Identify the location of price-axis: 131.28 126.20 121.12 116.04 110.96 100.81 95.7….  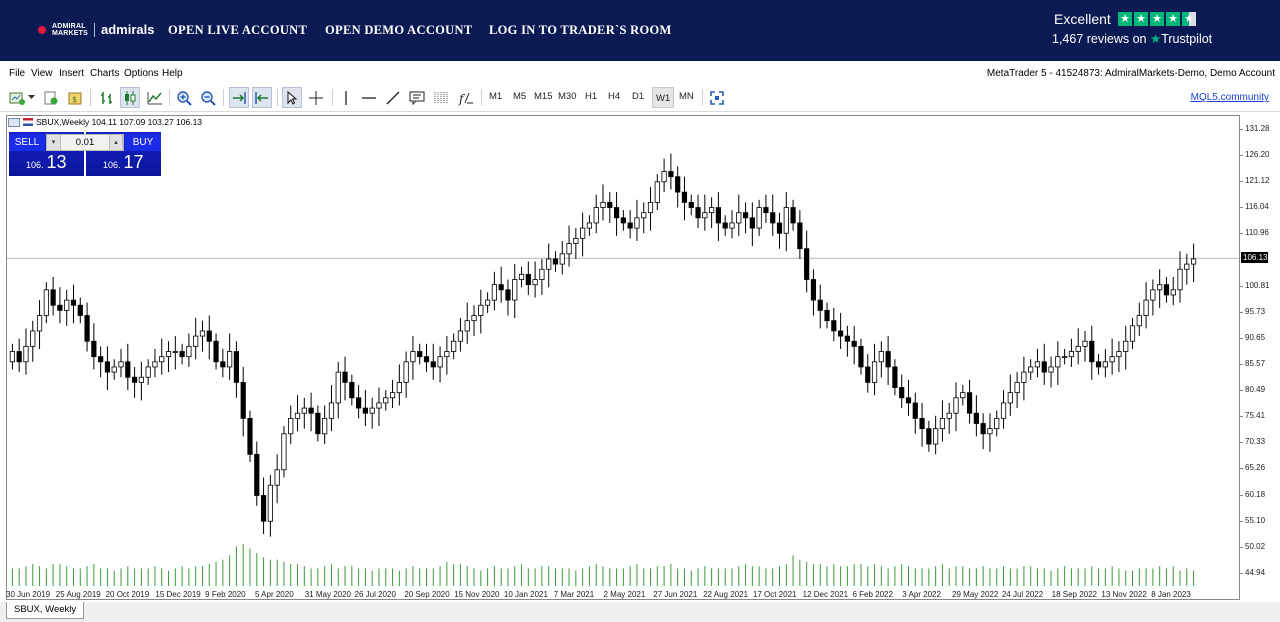
(1260, 357).